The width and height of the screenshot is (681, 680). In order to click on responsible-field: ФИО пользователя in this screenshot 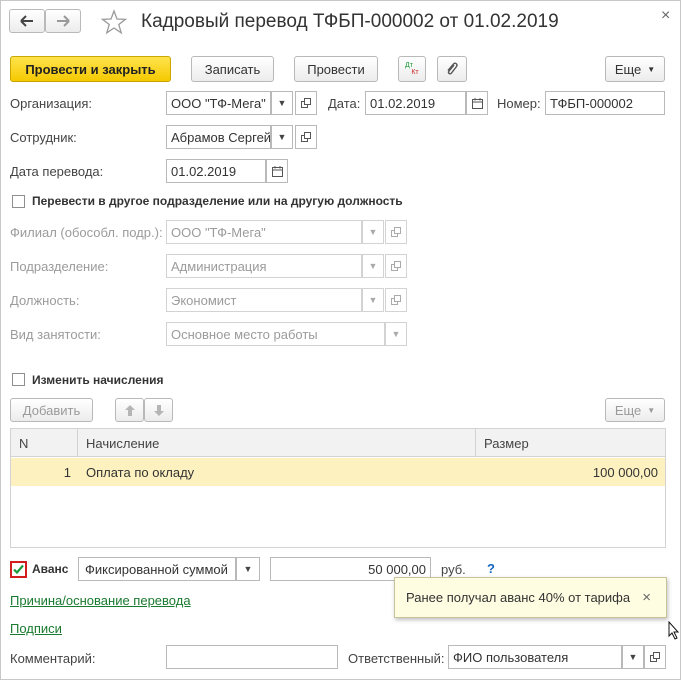, I will do `click(535, 657)`.